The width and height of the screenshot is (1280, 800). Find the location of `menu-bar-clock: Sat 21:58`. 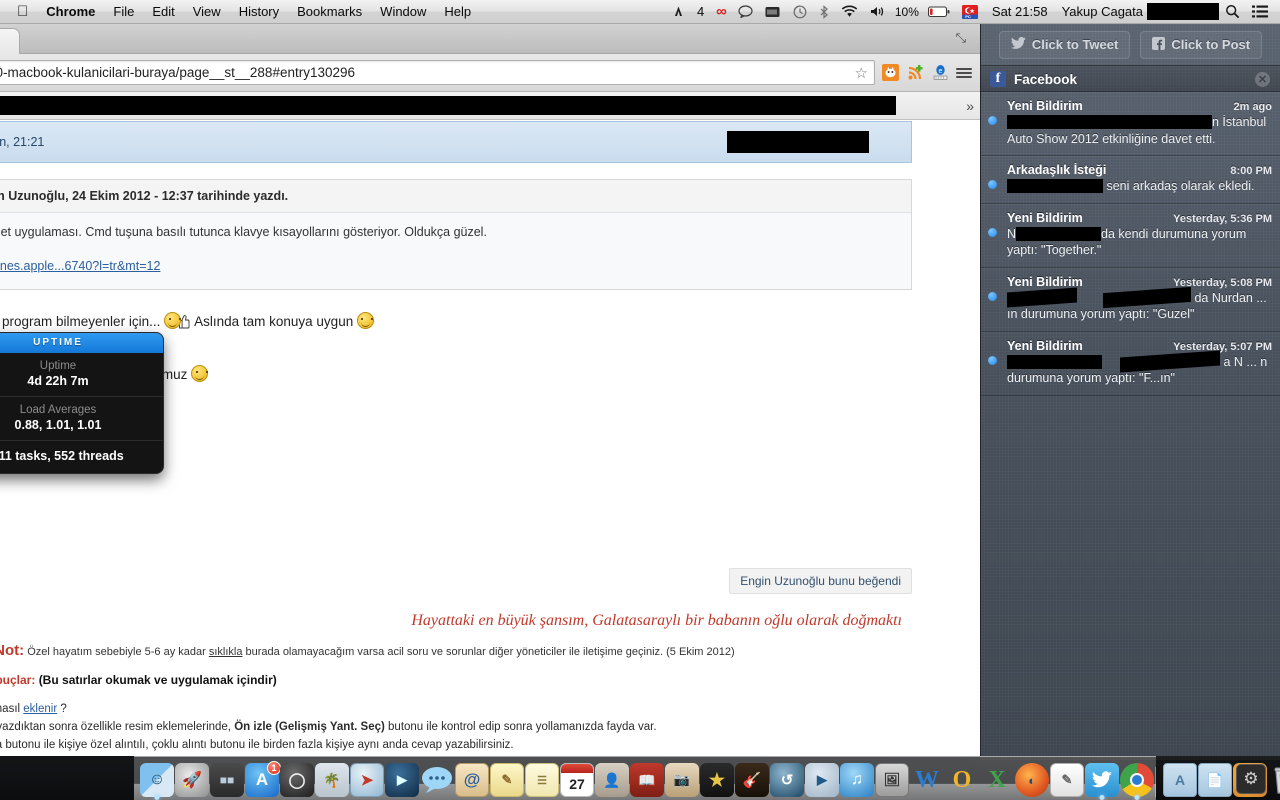

menu-bar-clock: Sat 21:58 is located at coordinates (1020, 11).